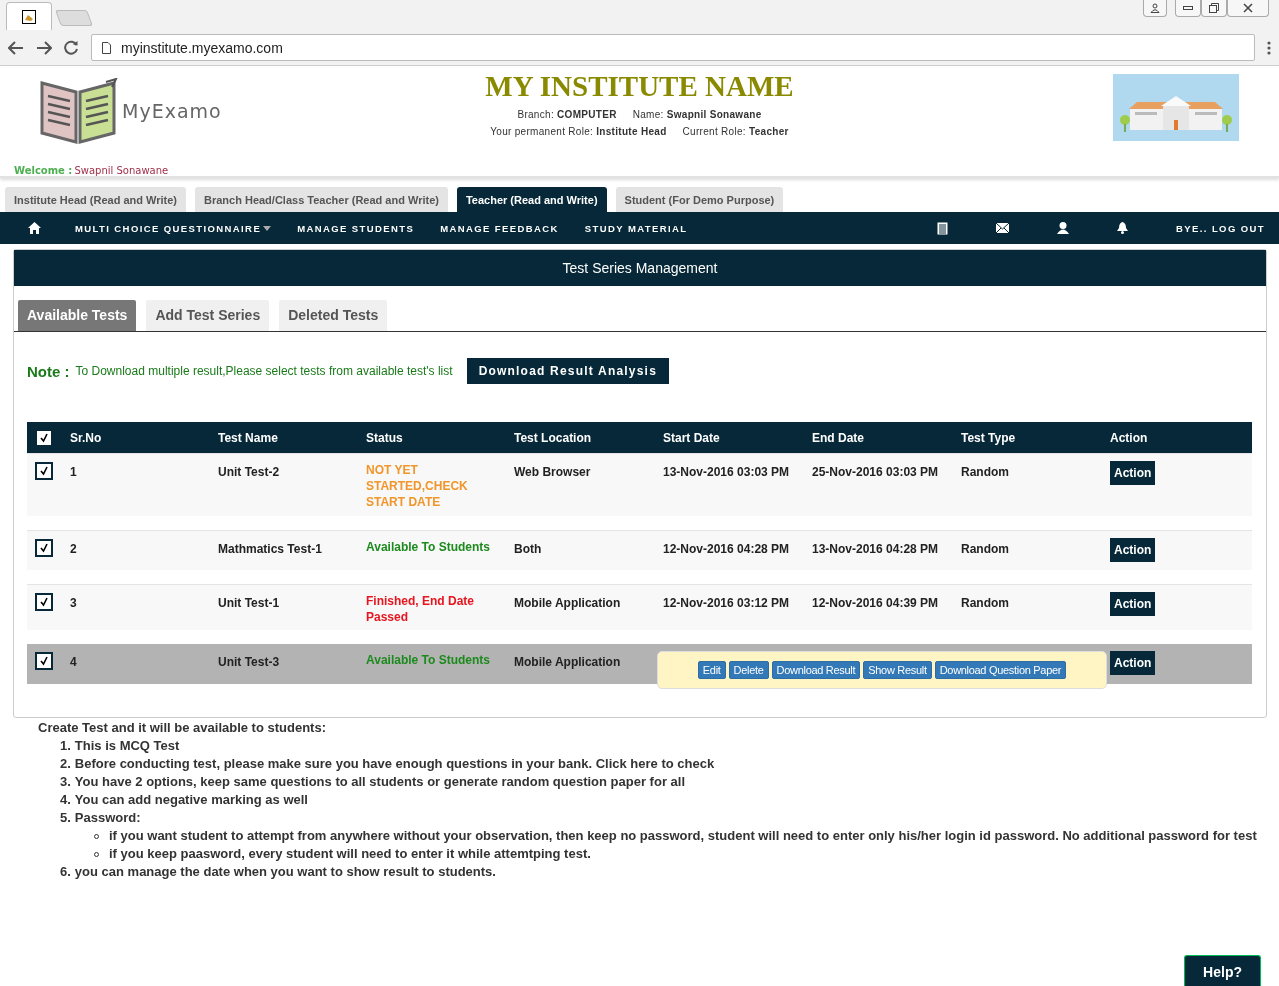  Describe the element at coordinates (208, 315) in the screenshot. I see `panel-tab: Add Test Series` at that location.